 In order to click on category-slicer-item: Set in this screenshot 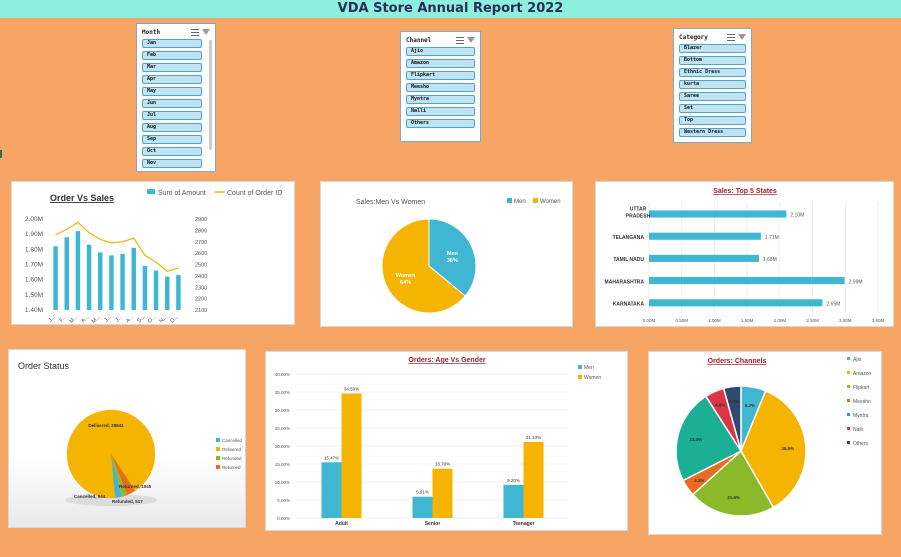, I will do `click(712, 108)`.